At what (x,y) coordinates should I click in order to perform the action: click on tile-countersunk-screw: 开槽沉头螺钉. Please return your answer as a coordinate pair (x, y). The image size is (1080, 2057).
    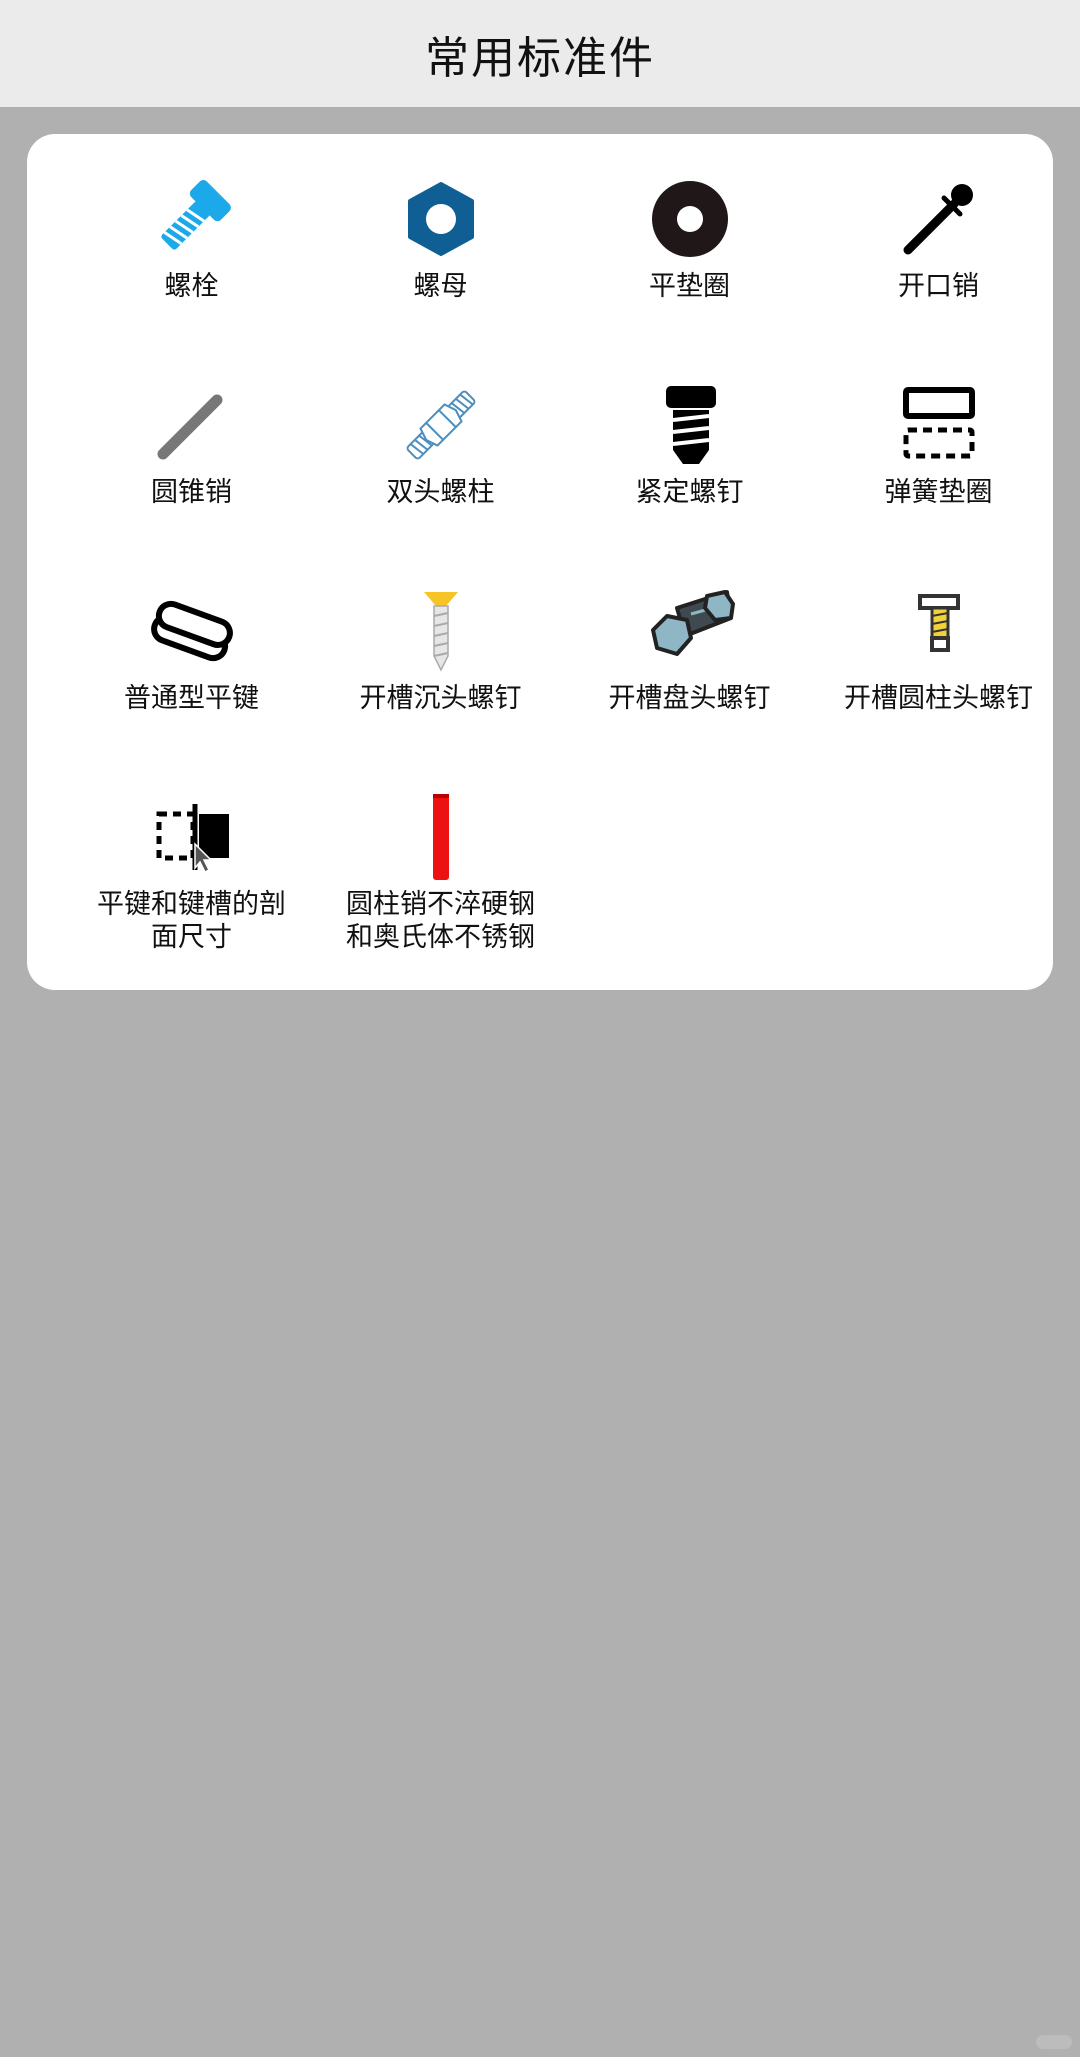
    Looking at the image, I should click on (440, 689).